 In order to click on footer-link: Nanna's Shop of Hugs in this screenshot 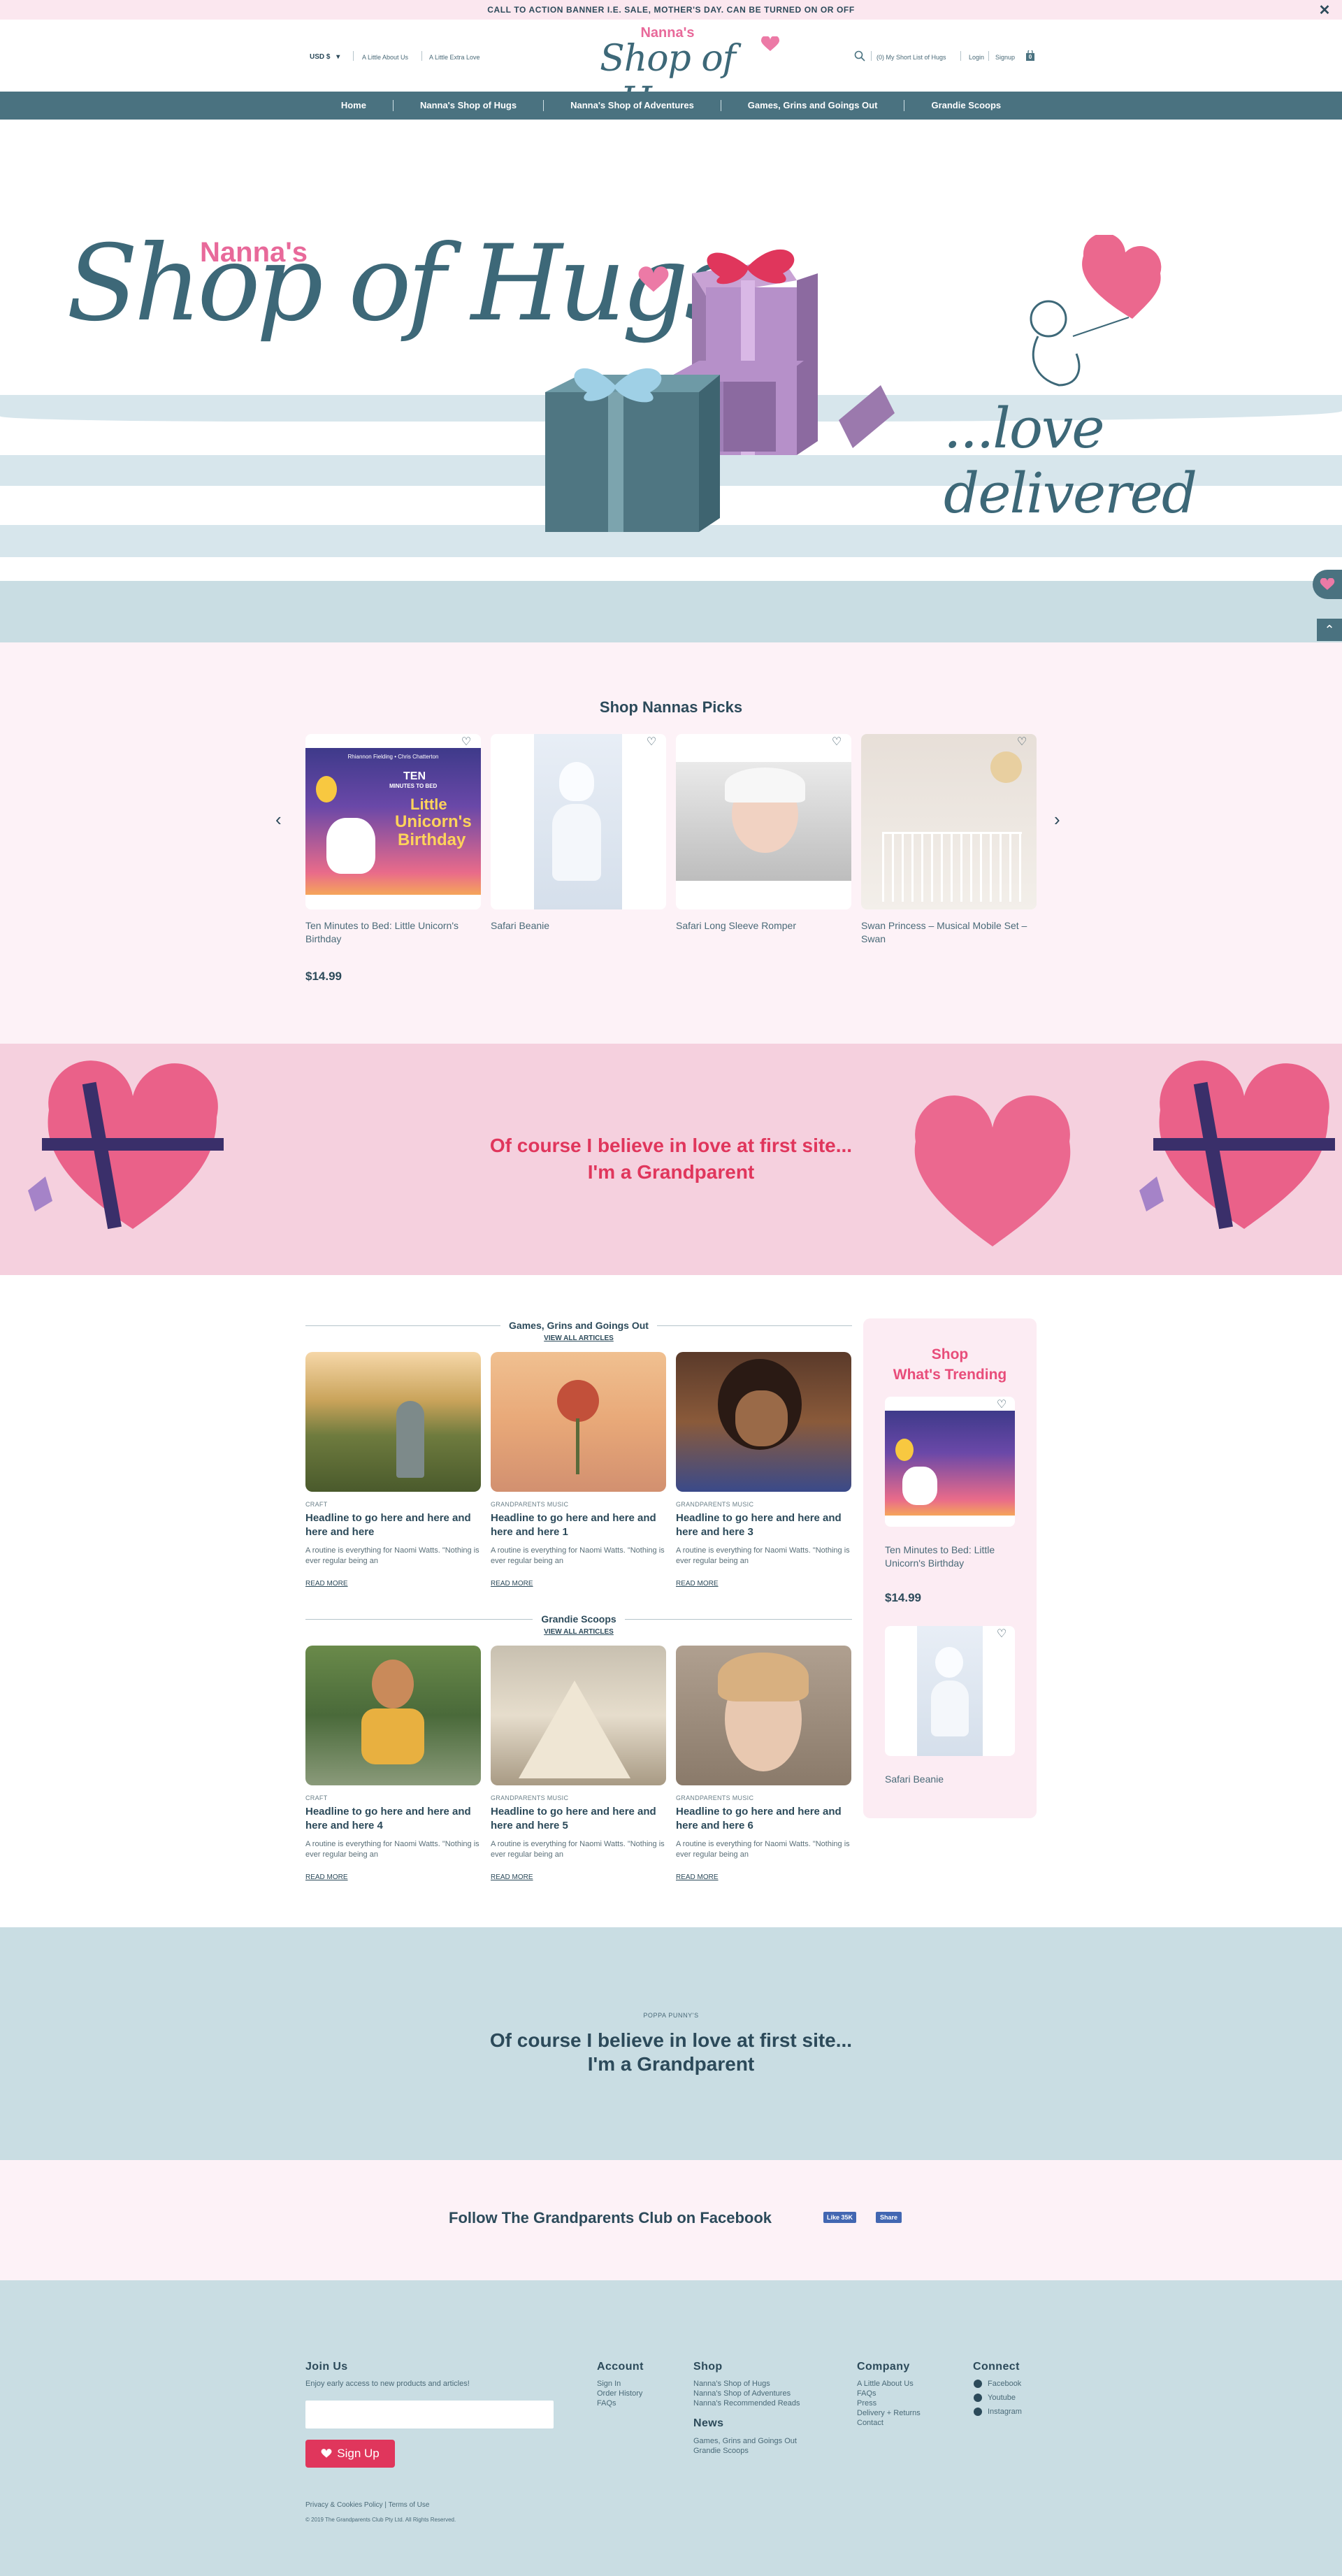, I will do `click(731, 2384)`.